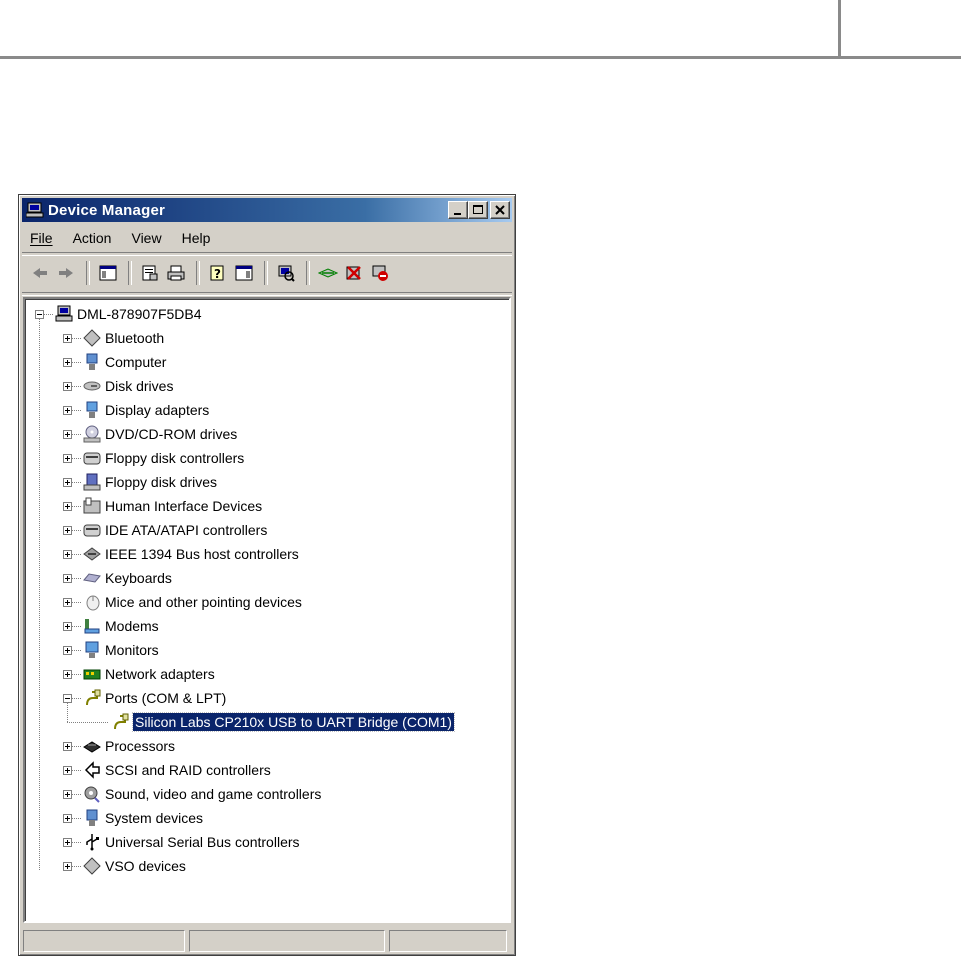 Image resolution: width=961 pixels, height=958 pixels. Describe the element at coordinates (132, 650) in the screenshot. I see `tree-item-label: Monitors` at that location.